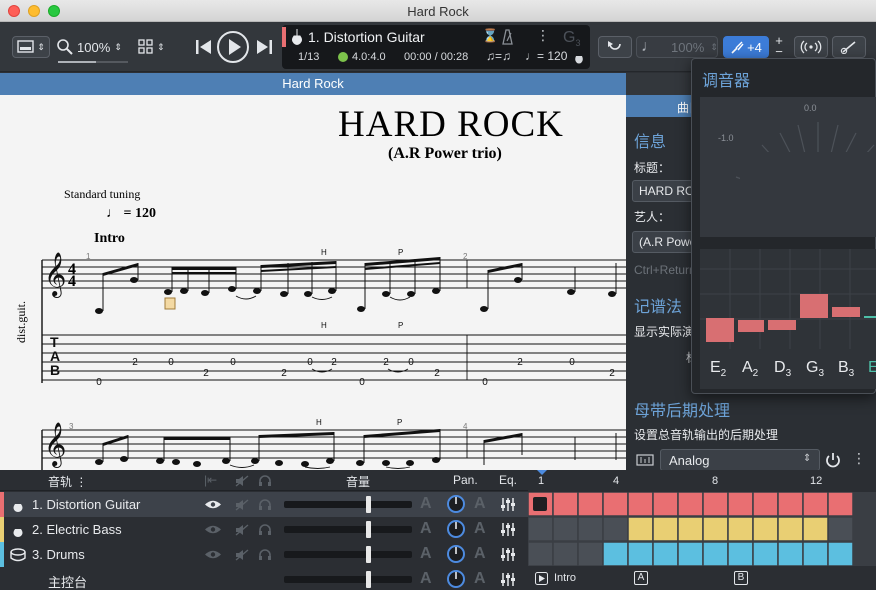  I want to click on skip-forward-icon, so click(264, 47).